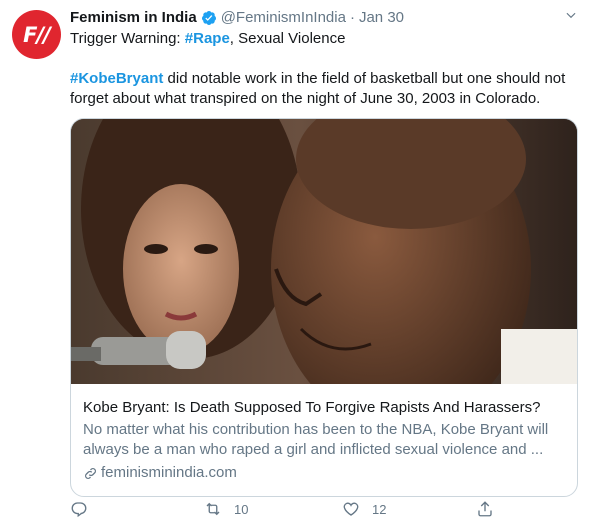 Image resolution: width=590 pixels, height=523 pixels. What do you see at coordinates (208, 18) in the screenshot?
I see `verified-badge-icon` at bounding box center [208, 18].